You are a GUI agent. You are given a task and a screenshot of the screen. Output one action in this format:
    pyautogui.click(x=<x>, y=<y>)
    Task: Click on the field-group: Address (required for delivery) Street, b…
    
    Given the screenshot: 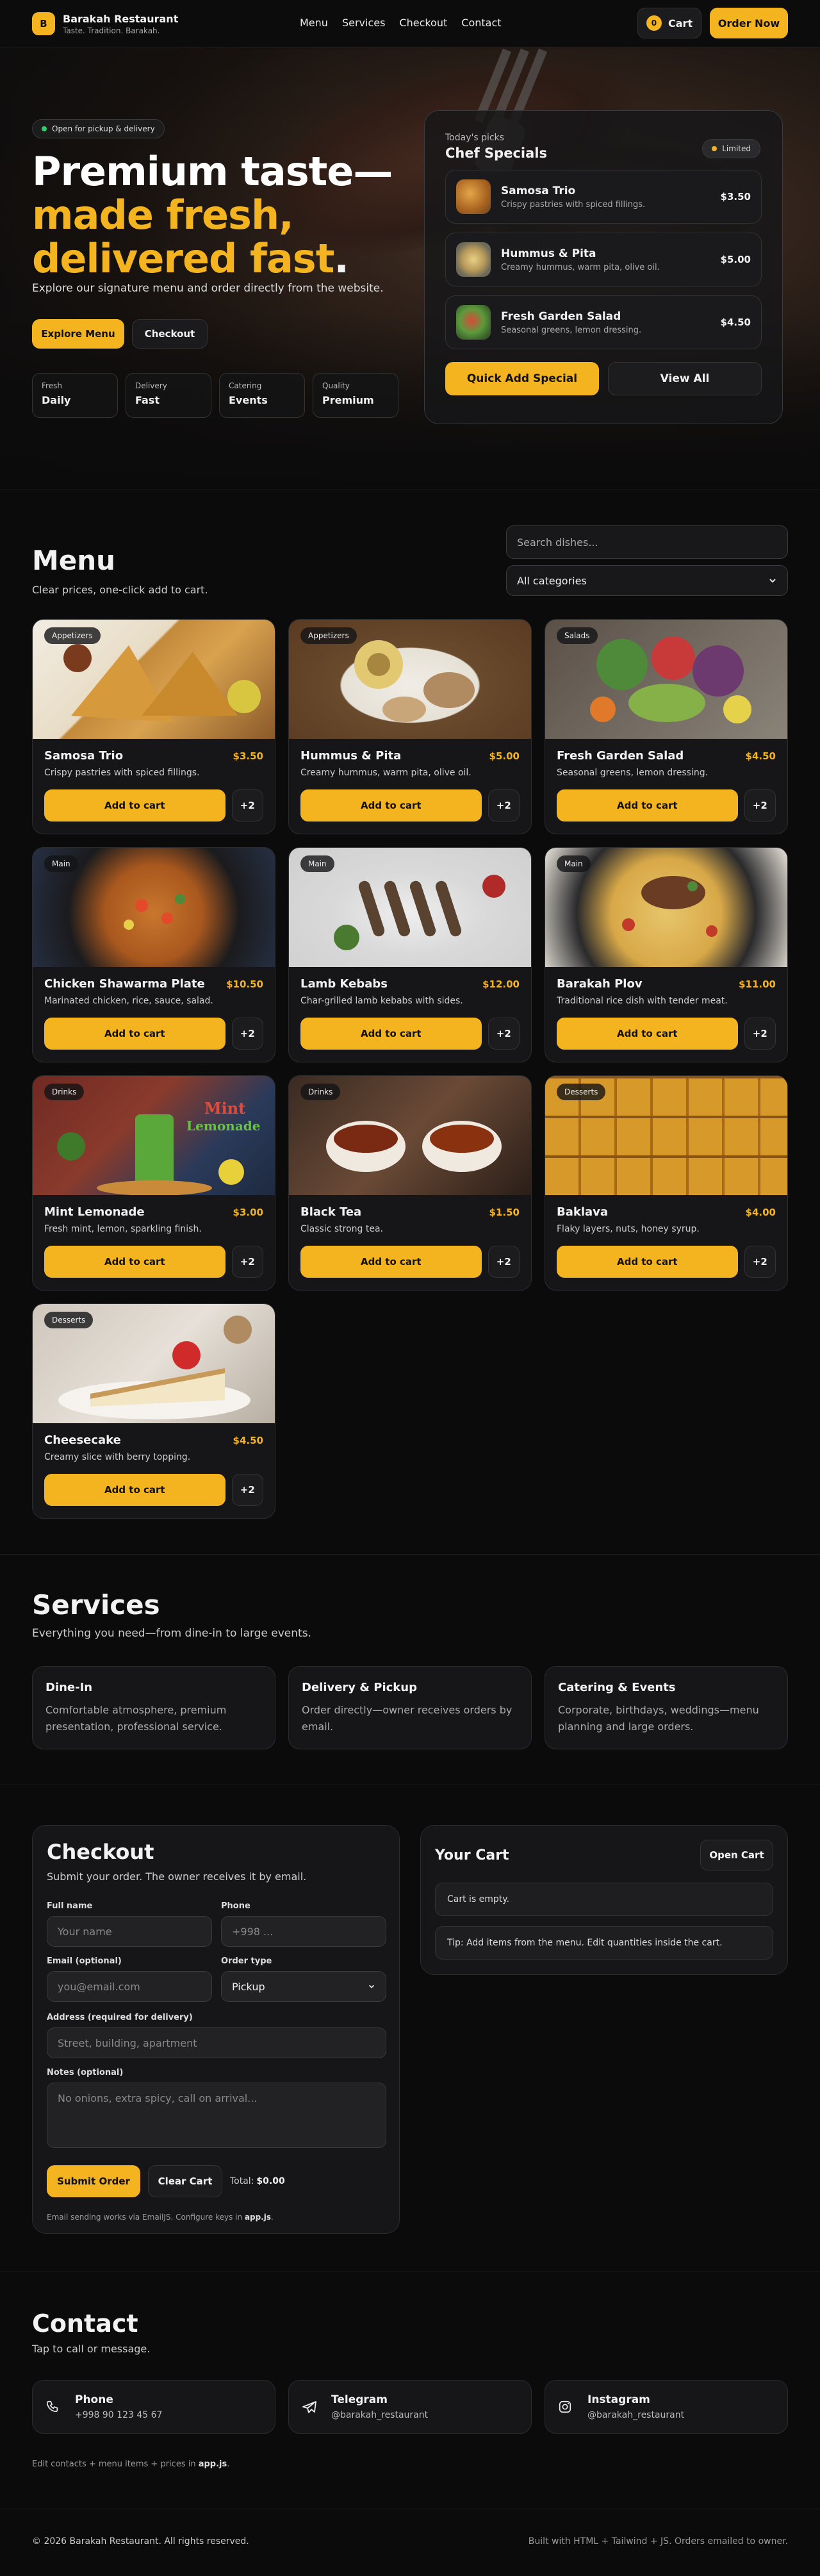 What is the action you would take?
    pyautogui.click(x=216, y=2035)
    